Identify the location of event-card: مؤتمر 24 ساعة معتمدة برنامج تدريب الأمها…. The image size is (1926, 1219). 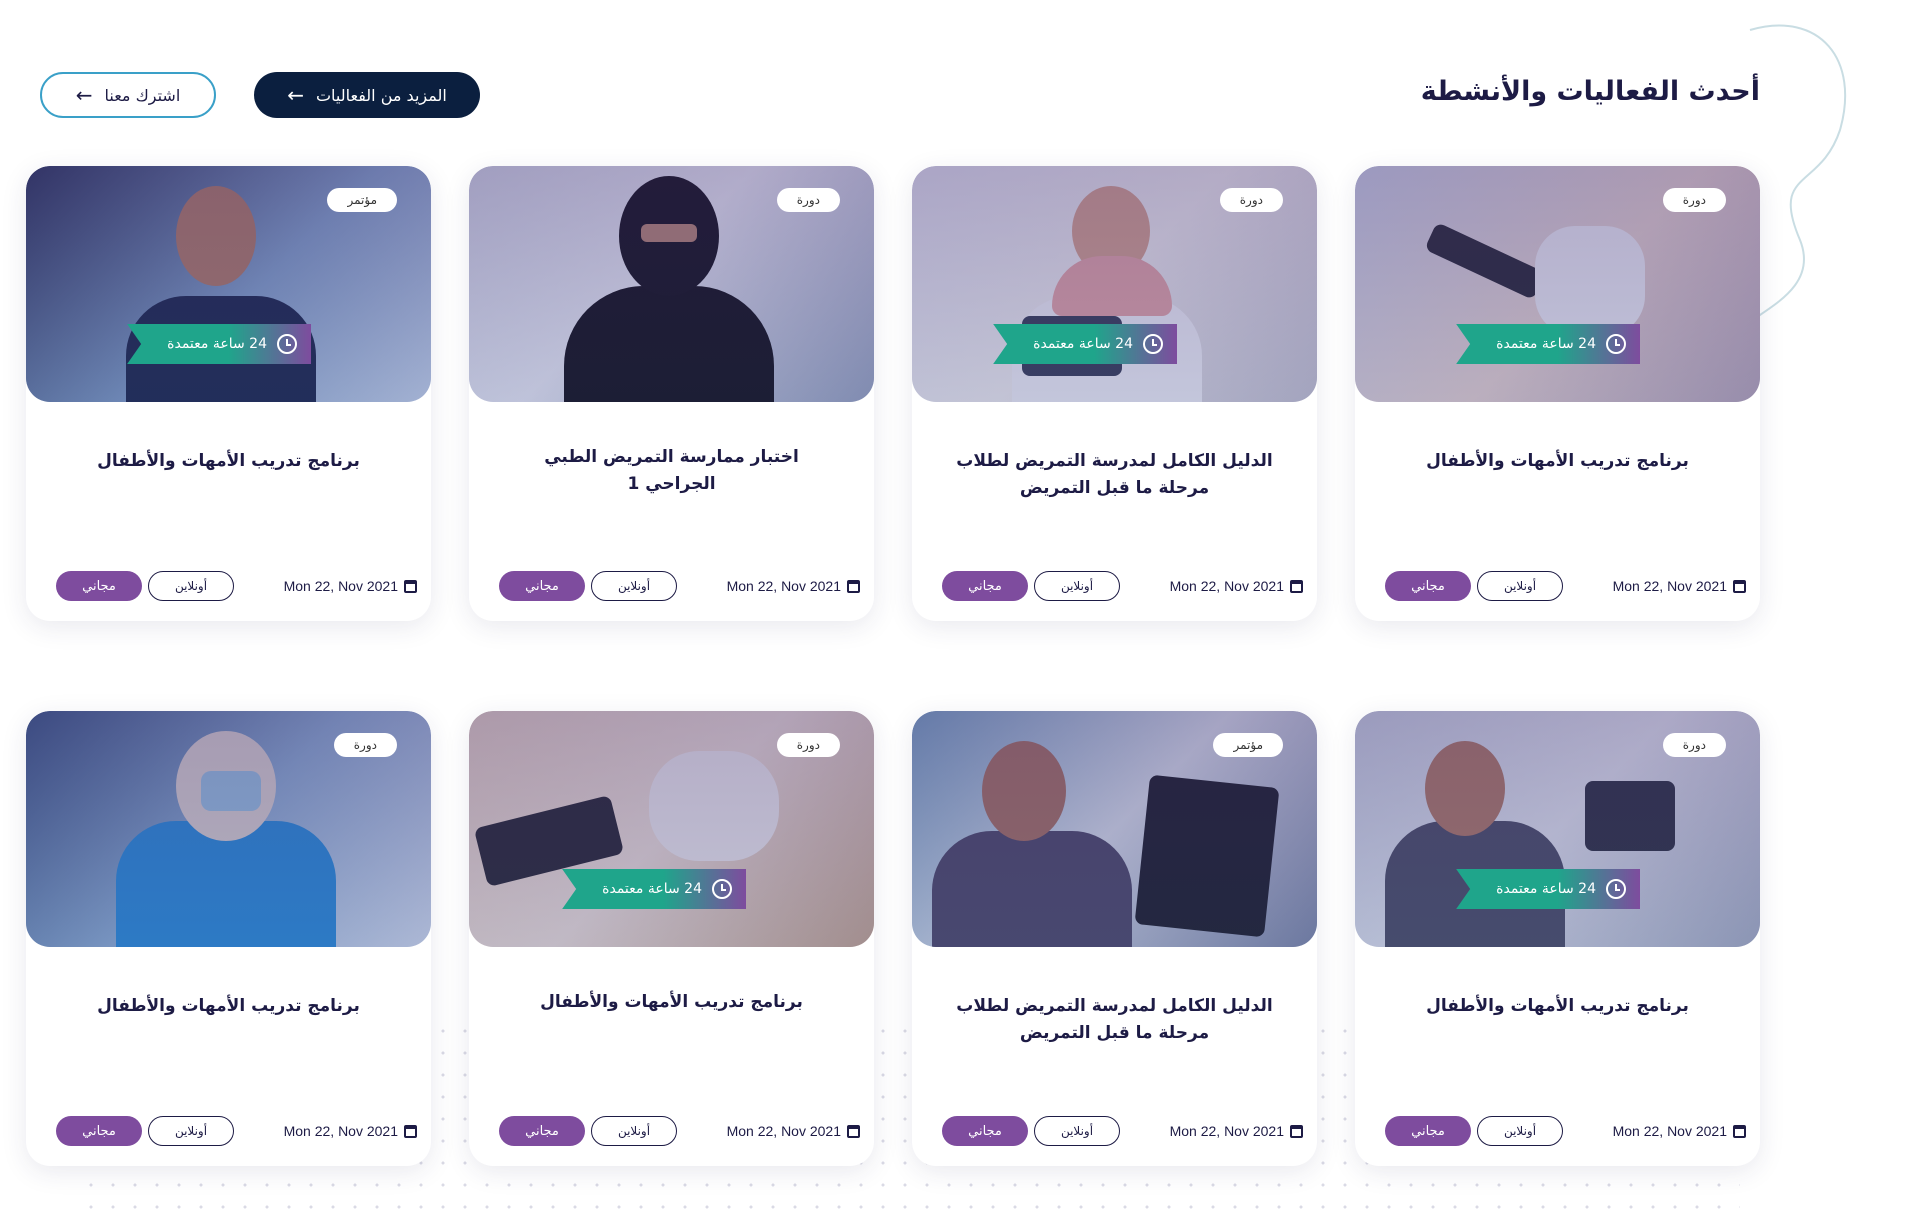
(228, 393).